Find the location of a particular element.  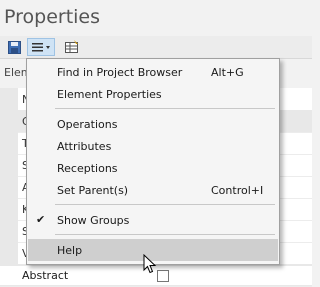

menu-item-label: Attributes is located at coordinates (84, 146).